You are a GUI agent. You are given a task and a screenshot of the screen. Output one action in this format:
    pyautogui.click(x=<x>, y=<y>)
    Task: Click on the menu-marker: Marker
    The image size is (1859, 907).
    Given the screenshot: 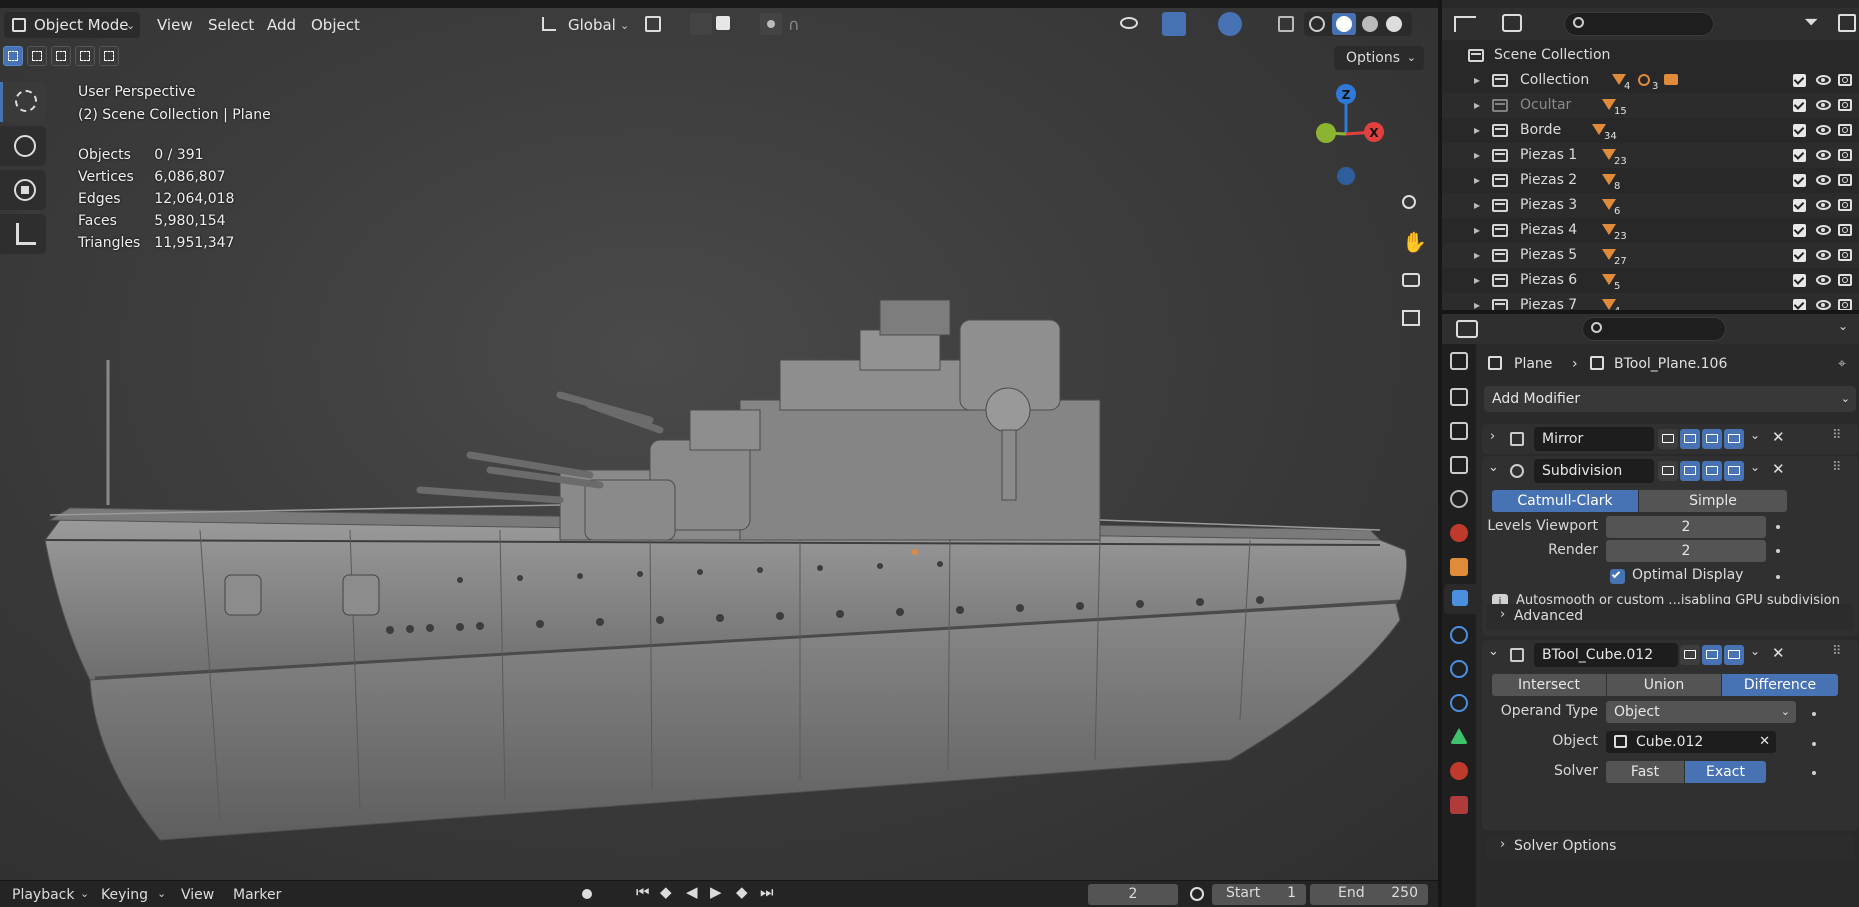 What is the action you would take?
    pyautogui.click(x=257, y=895)
    